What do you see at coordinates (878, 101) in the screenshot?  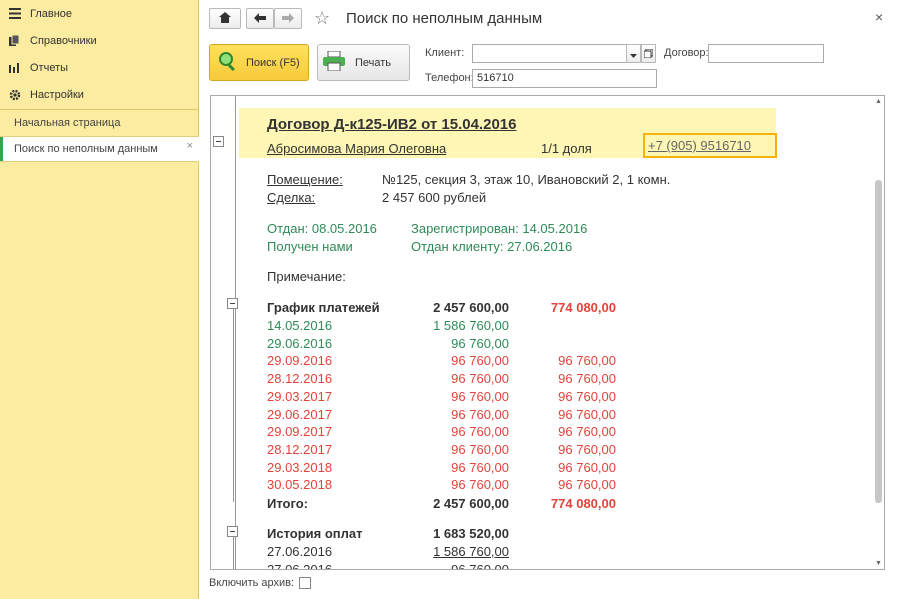 I see `scroll-up-icon: ▲` at bounding box center [878, 101].